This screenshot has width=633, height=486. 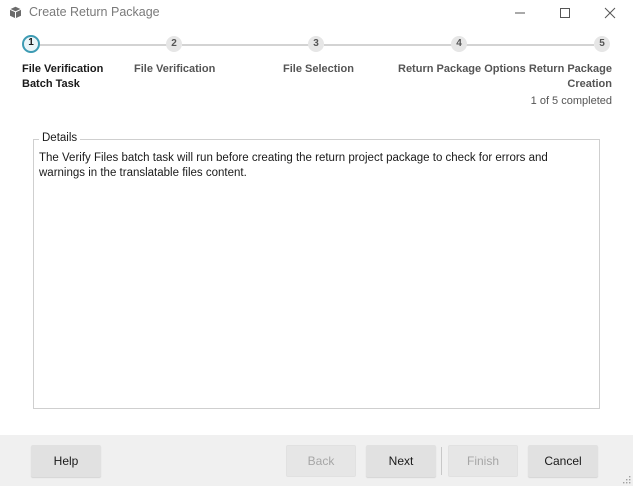 I want to click on progress-status: 1 of 5 completed, so click(x=571, y=101).